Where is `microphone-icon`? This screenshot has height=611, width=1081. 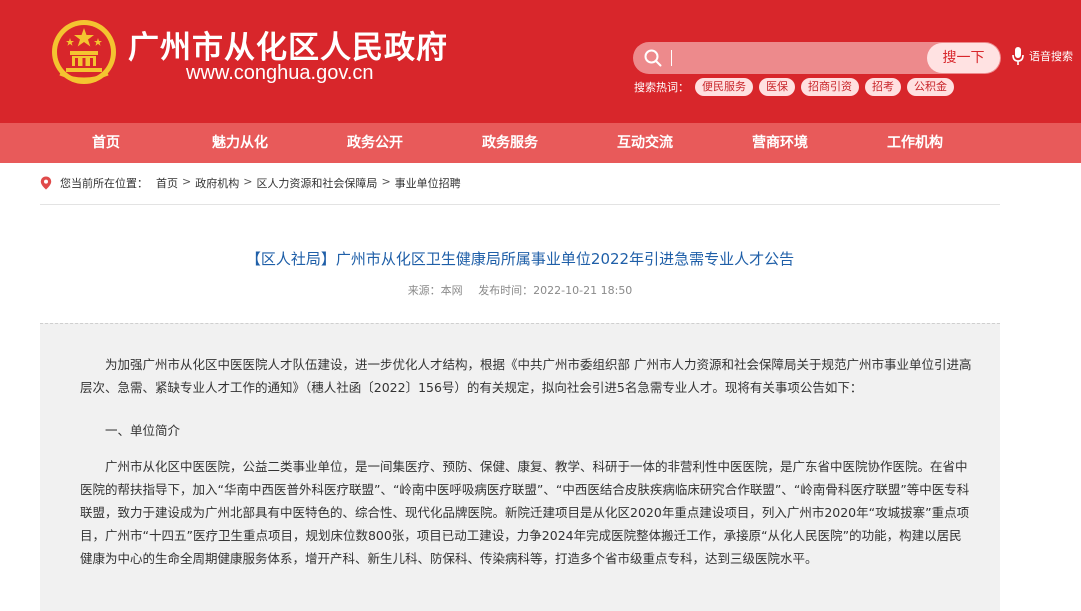
microphone-icon is located at coordinates (1018, 56).